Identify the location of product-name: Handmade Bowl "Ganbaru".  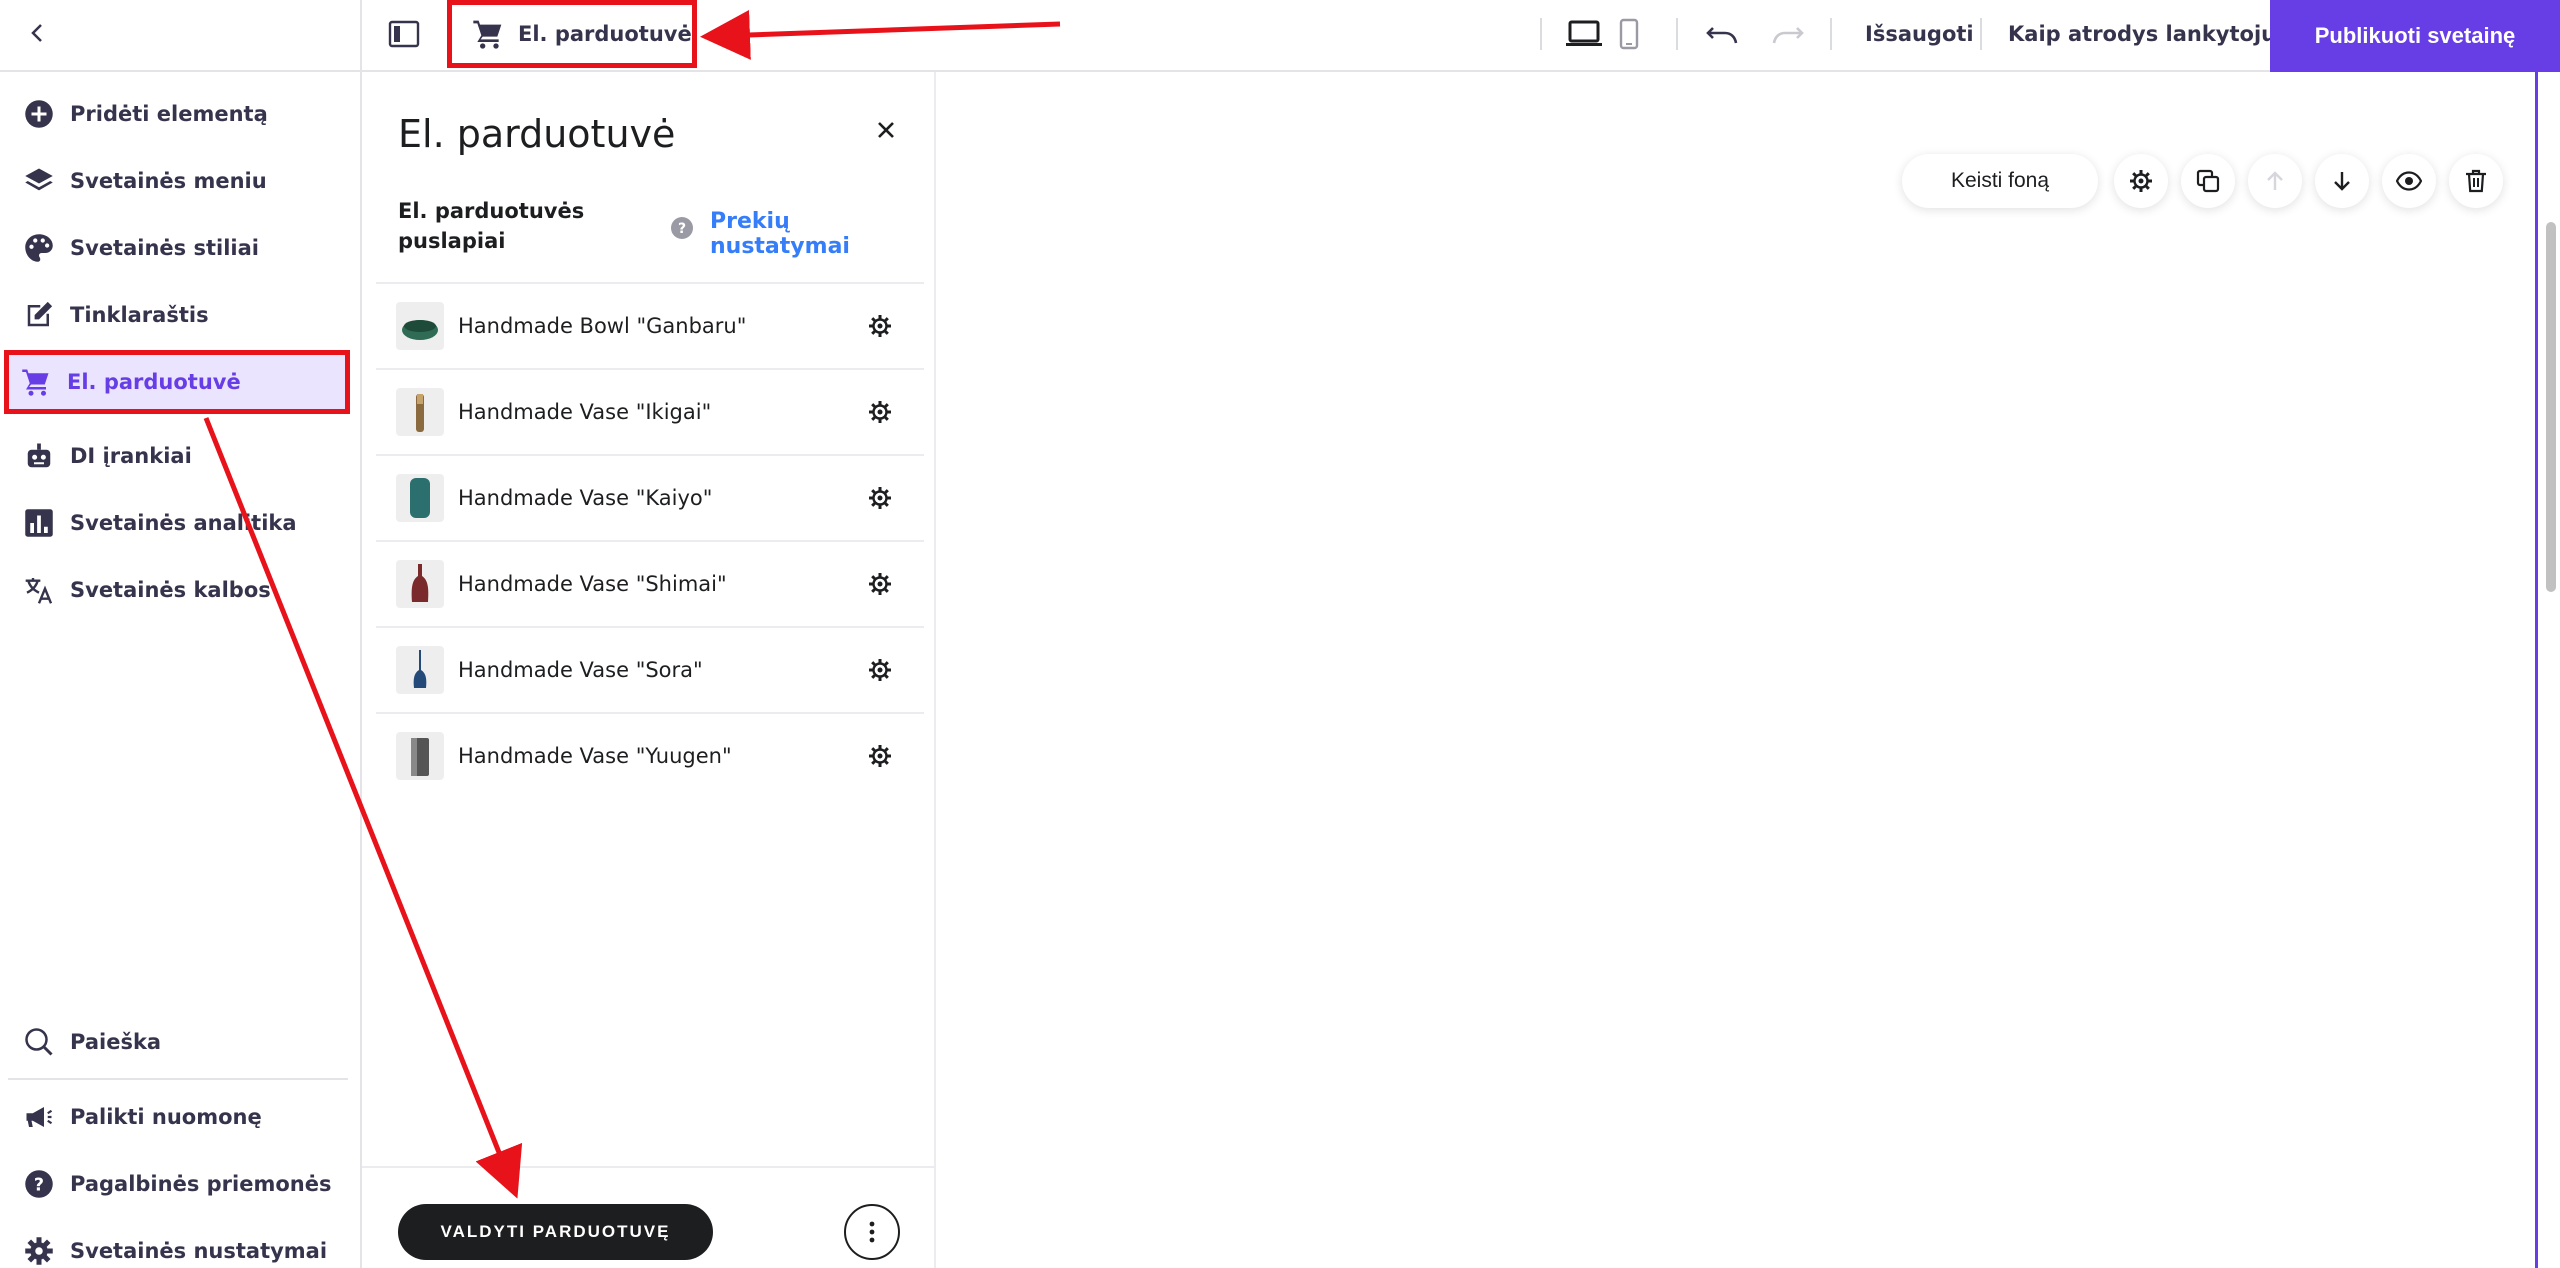
(602, 326).